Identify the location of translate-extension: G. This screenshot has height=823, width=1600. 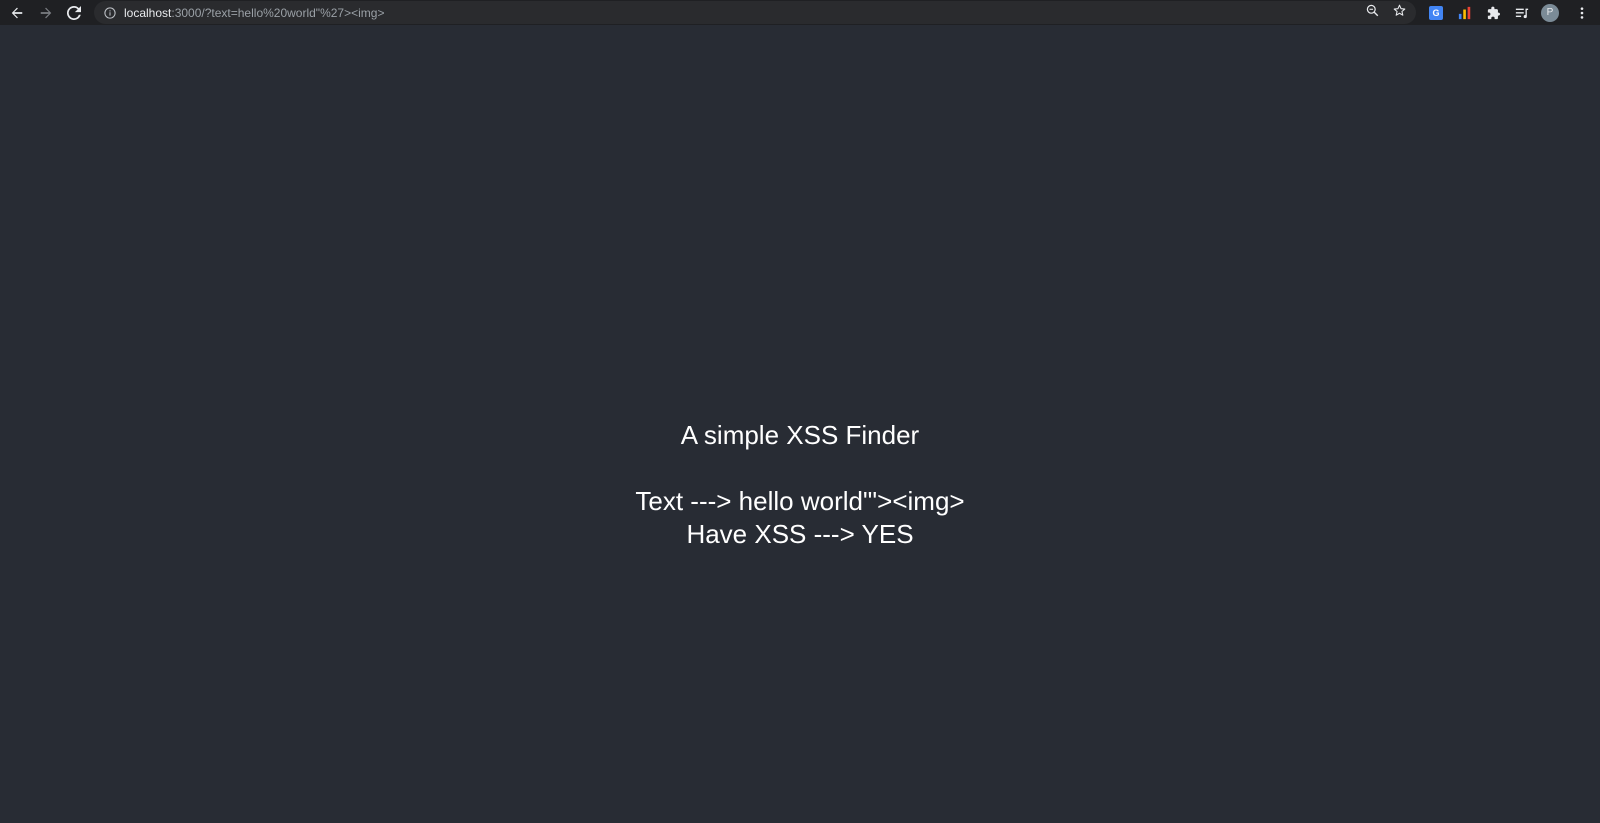
(1436, 12).